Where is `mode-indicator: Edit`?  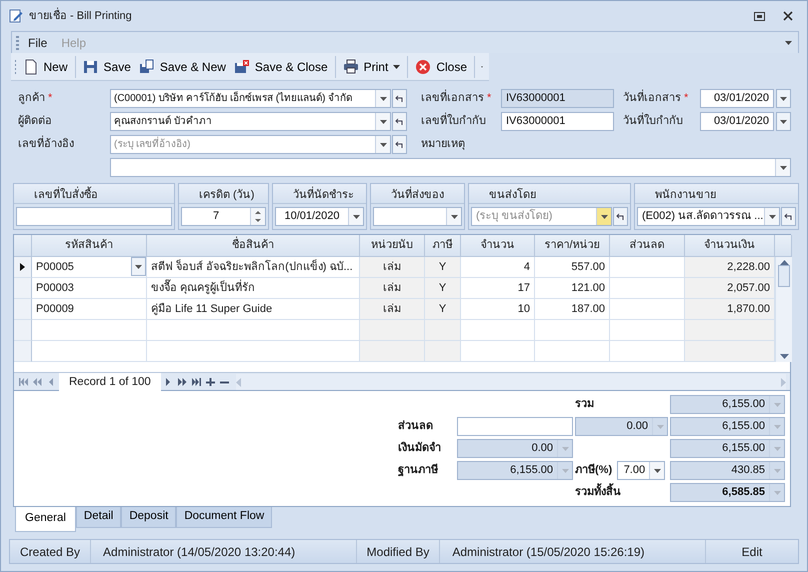 mode-indicator: Edit is located at coordinates (752, 552).